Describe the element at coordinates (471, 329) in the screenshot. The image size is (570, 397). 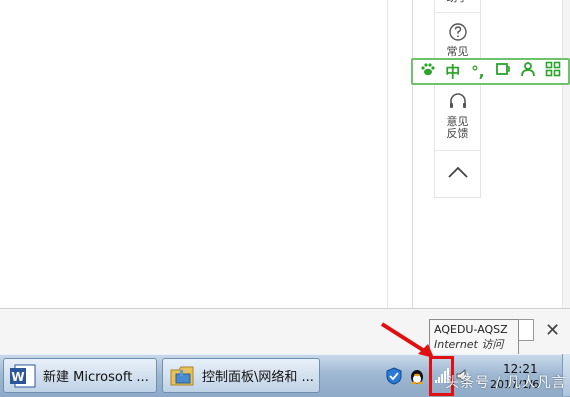
I see `tooltip-network-name: AQEDU-AQSZ` at that location.